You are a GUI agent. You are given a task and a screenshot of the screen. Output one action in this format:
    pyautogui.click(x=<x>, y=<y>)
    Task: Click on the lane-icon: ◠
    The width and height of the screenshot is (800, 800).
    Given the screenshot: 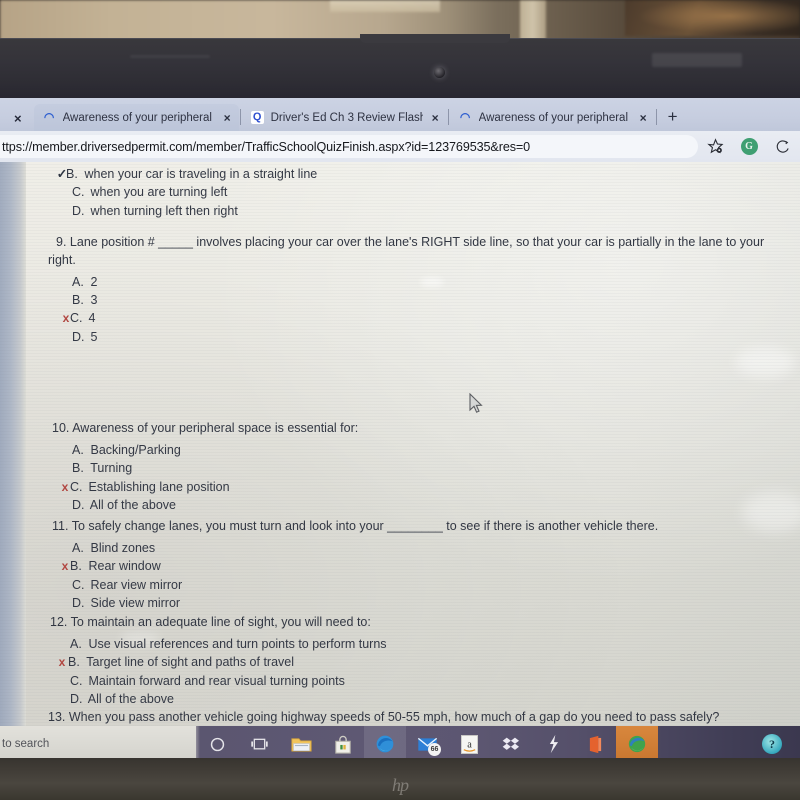 What is the action you would take?
    pyautogui.click(x=465, y=117)
    